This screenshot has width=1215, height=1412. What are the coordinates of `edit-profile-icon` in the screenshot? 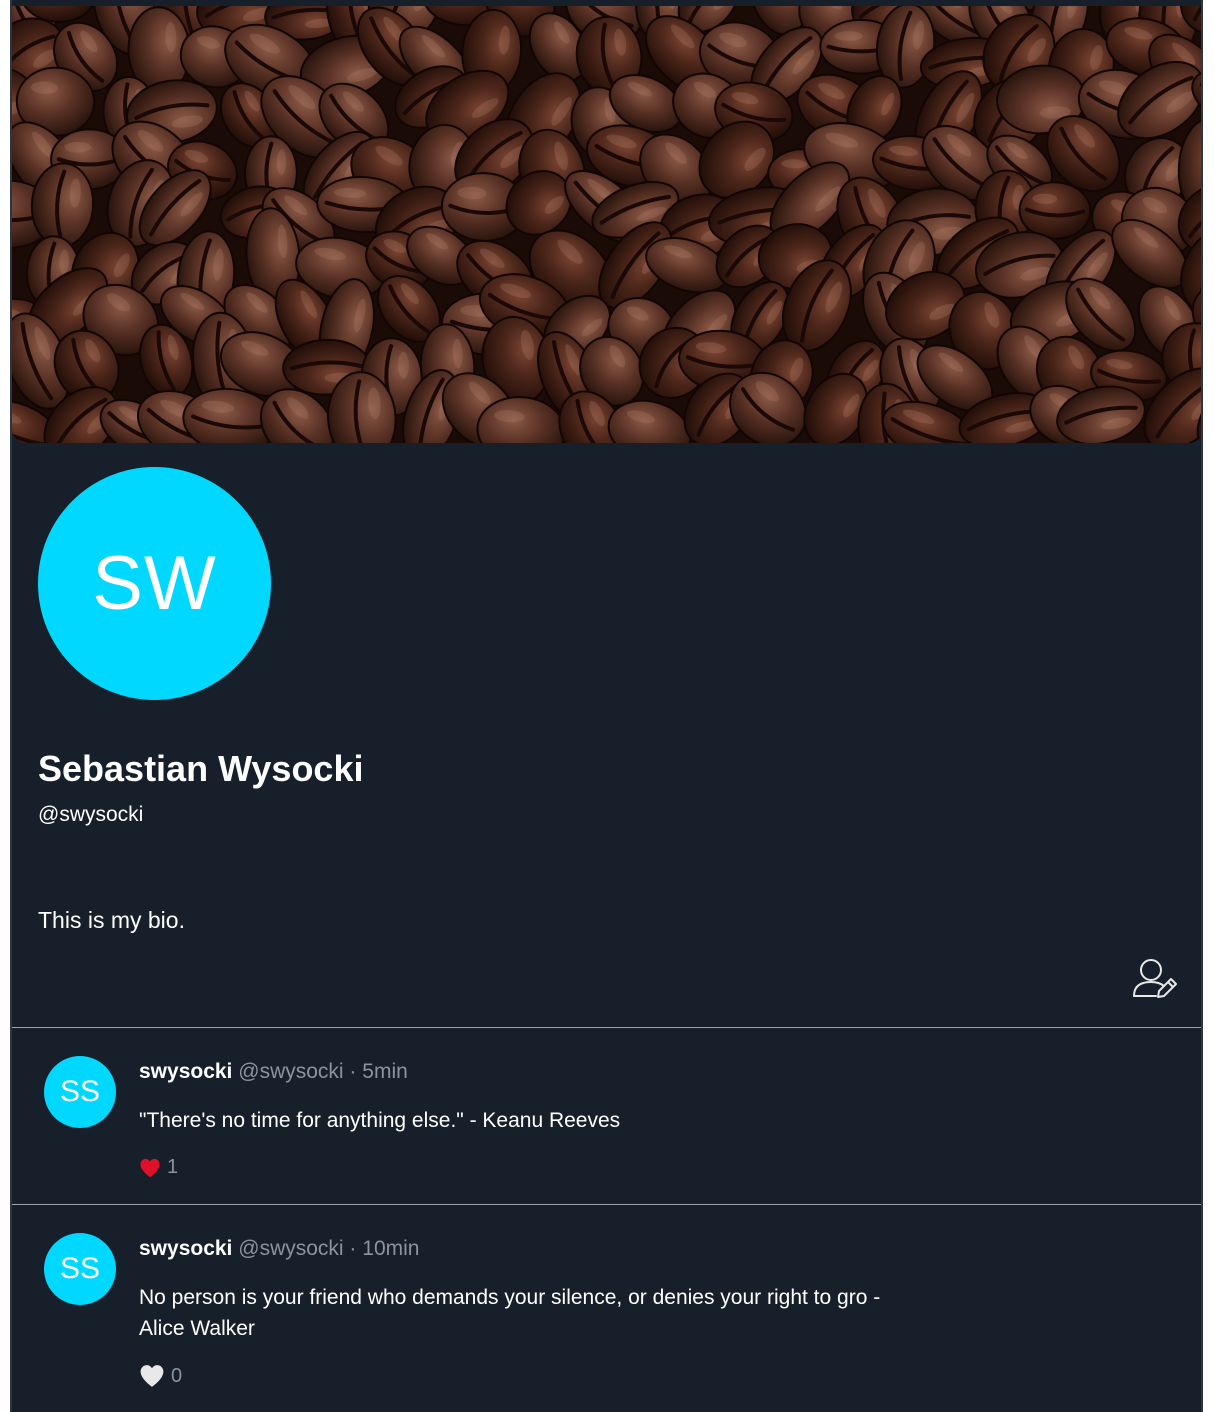 It's located at (1155, 978).